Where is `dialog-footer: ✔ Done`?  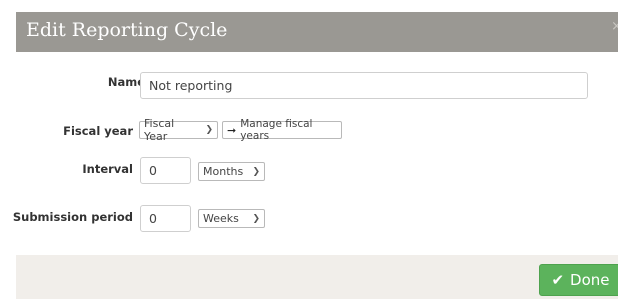
dialog-footer: ✔ Done is located at coordinates (317, 277).